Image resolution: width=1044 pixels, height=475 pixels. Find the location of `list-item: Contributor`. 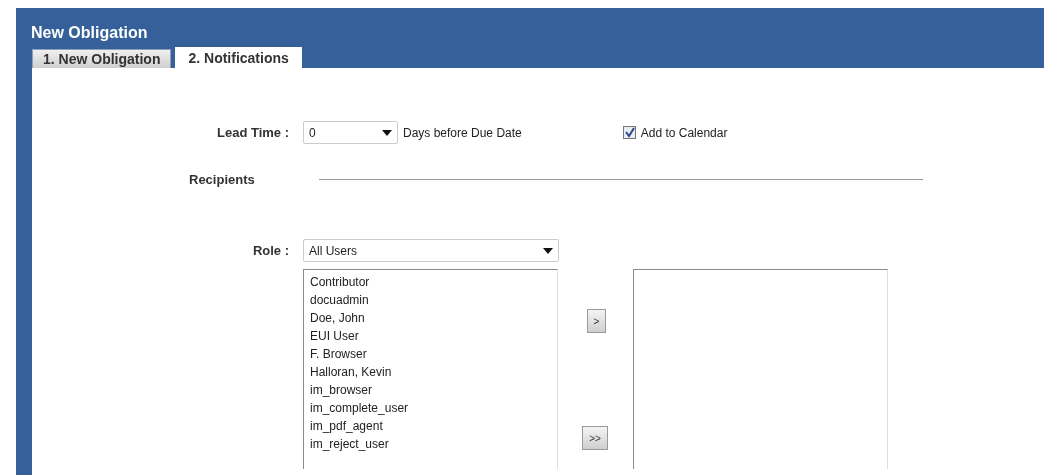

list-item: Contributor is located at coordinates (337, 282).